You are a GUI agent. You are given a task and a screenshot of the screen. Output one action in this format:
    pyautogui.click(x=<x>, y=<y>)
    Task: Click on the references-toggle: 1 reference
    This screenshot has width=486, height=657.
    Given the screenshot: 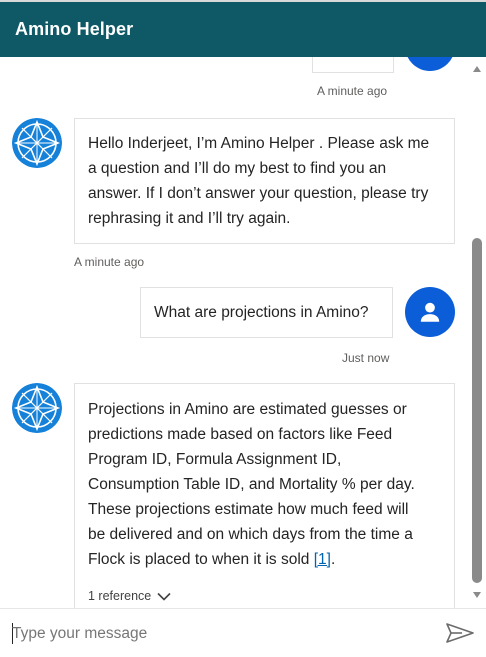 What is the action you would take?
    pyautogui.click(x=129, y=596)
    